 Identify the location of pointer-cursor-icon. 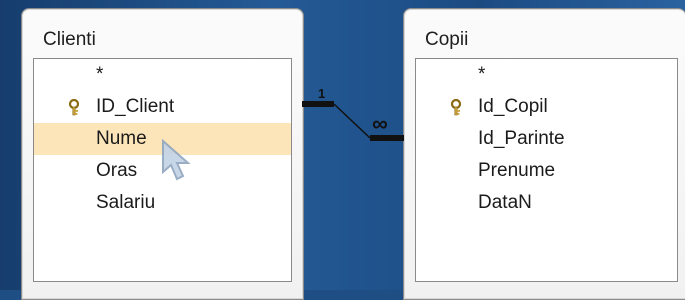
(176, 159).